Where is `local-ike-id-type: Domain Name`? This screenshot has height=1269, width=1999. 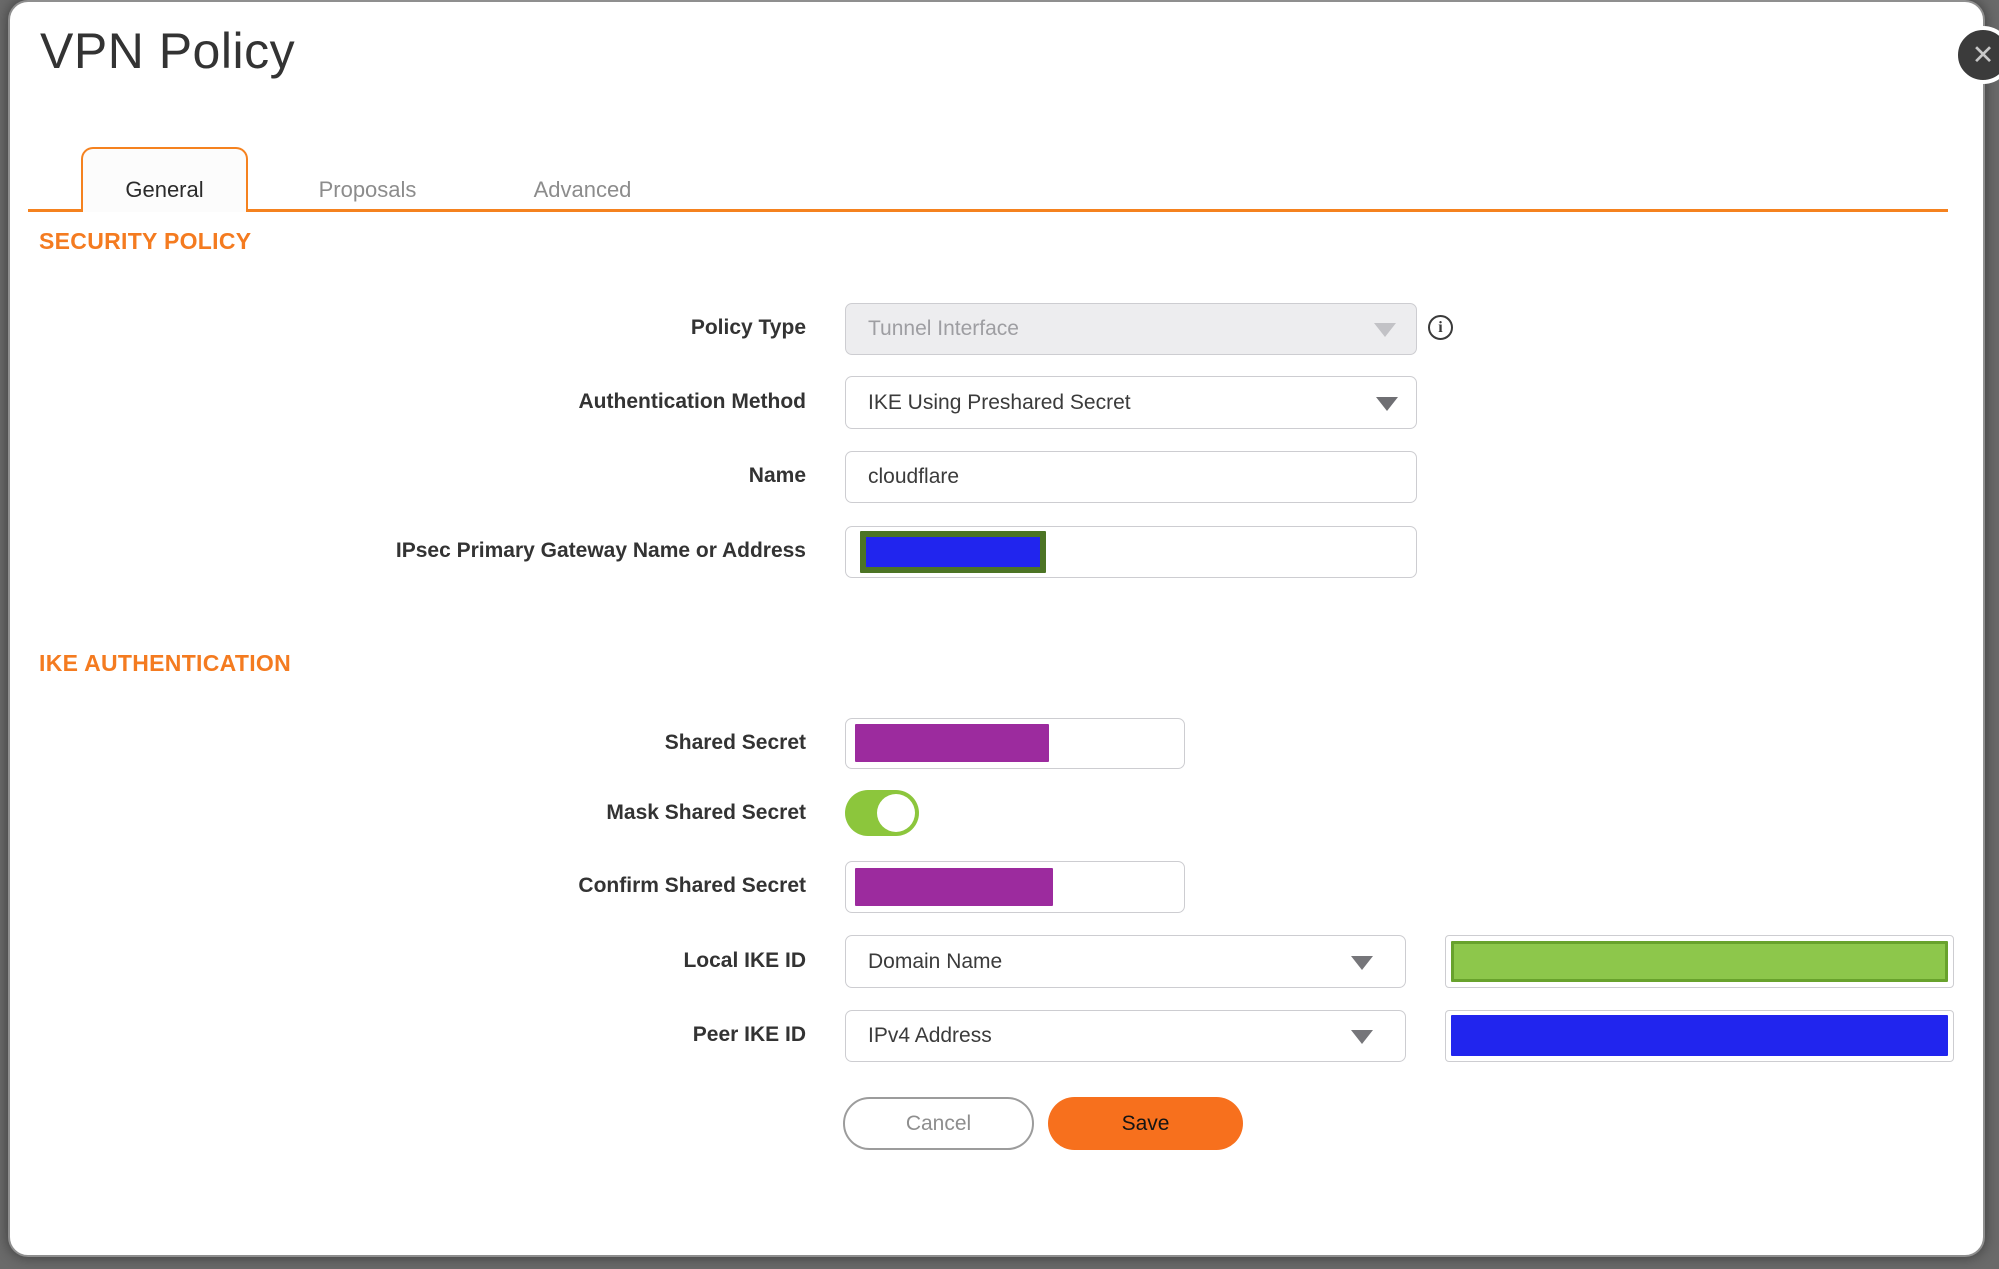 local-ike-id-type: Domain Name is located at coordinates (935, 961).